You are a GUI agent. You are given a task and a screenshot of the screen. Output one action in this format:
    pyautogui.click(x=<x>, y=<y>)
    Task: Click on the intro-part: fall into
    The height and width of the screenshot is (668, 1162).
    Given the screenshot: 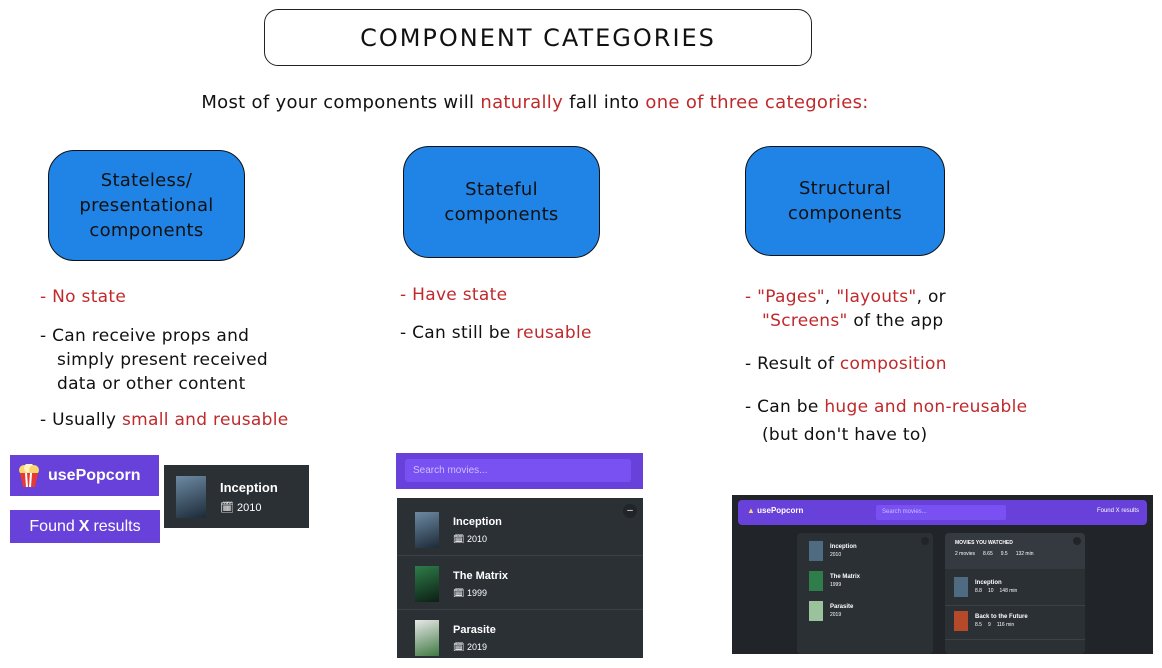 What is the action you would take?
    pyautogui.click(x=604, y=102)
    